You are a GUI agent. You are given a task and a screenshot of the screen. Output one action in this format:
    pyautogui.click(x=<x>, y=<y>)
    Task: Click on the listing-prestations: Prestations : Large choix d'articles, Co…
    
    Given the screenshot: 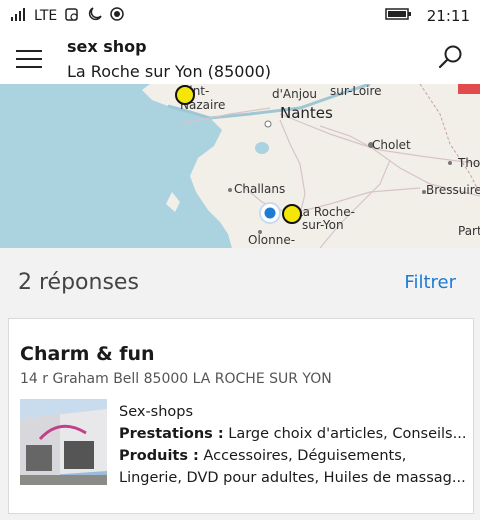 What is the action you would take?
    pyautogui.click(x=294, y=434)
    